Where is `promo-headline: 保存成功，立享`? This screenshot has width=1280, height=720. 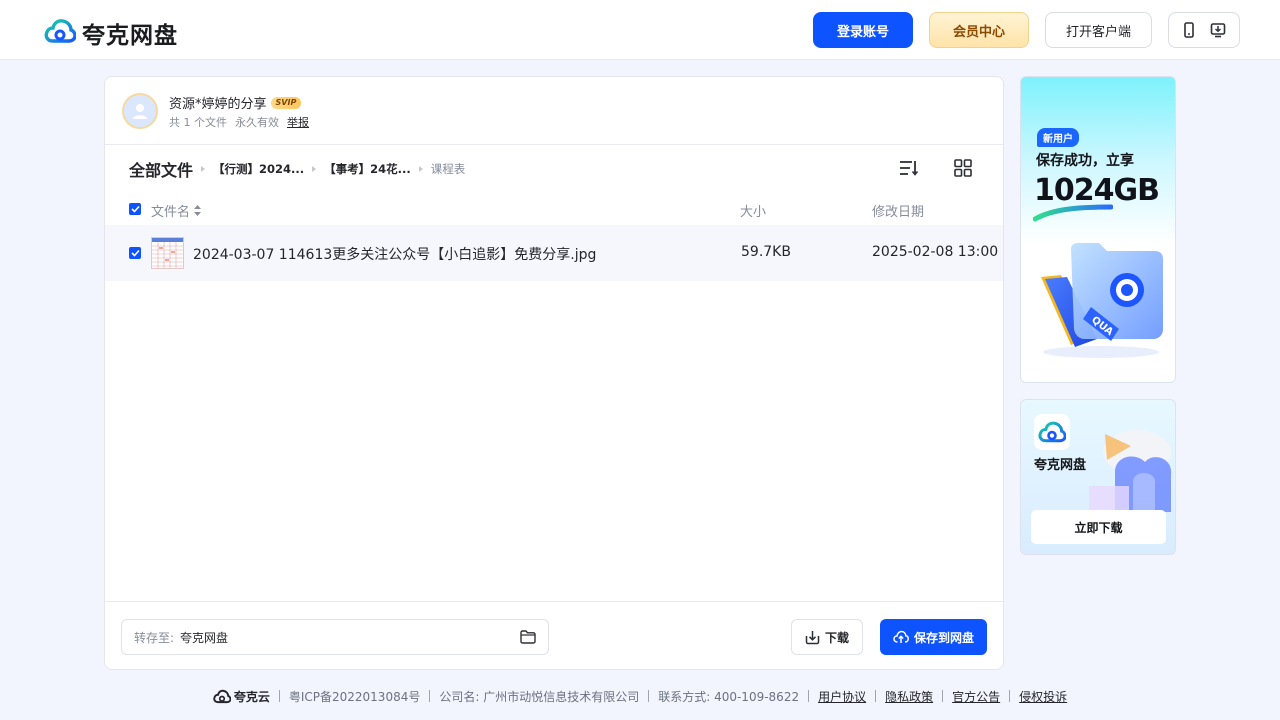 promo-headline: 保存成功，立享 is located at coordinates (1085, 161).